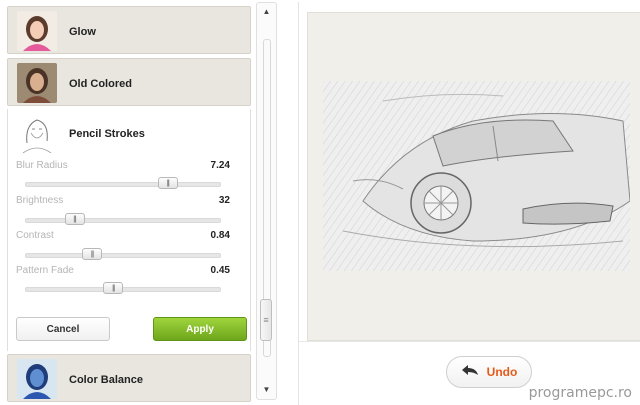 The image size is (640, 405). I want to click on effect-item-color-balance: Color Balance, so click(129, 378).